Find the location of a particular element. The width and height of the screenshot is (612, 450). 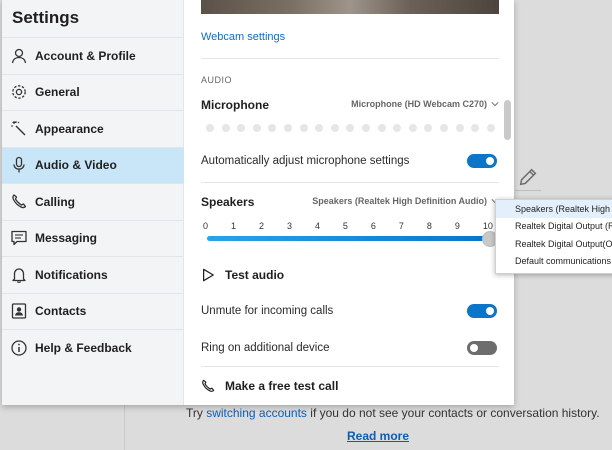

ring-additional-label: Ring on additional device is located at coordinates (265, 348).